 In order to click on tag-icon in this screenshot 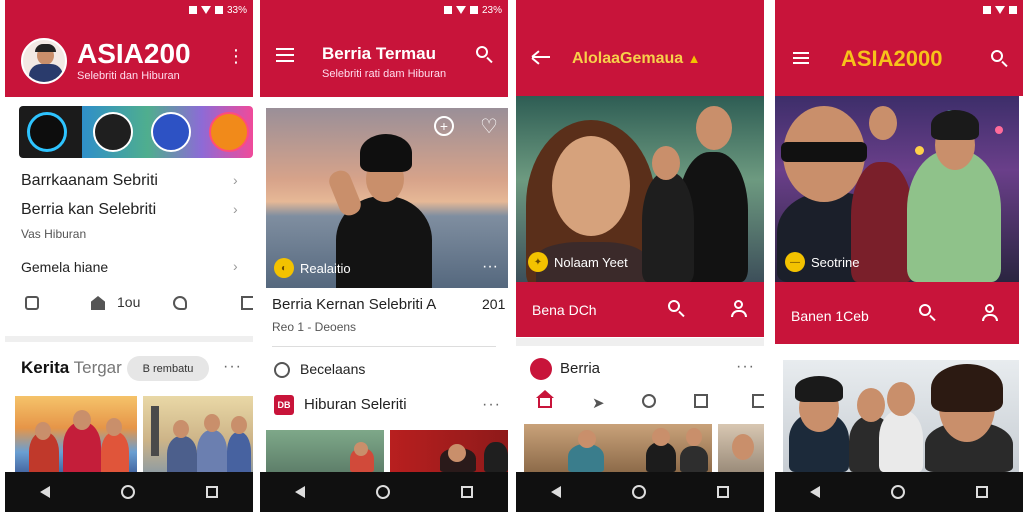, I will do `click(649, 401)`.